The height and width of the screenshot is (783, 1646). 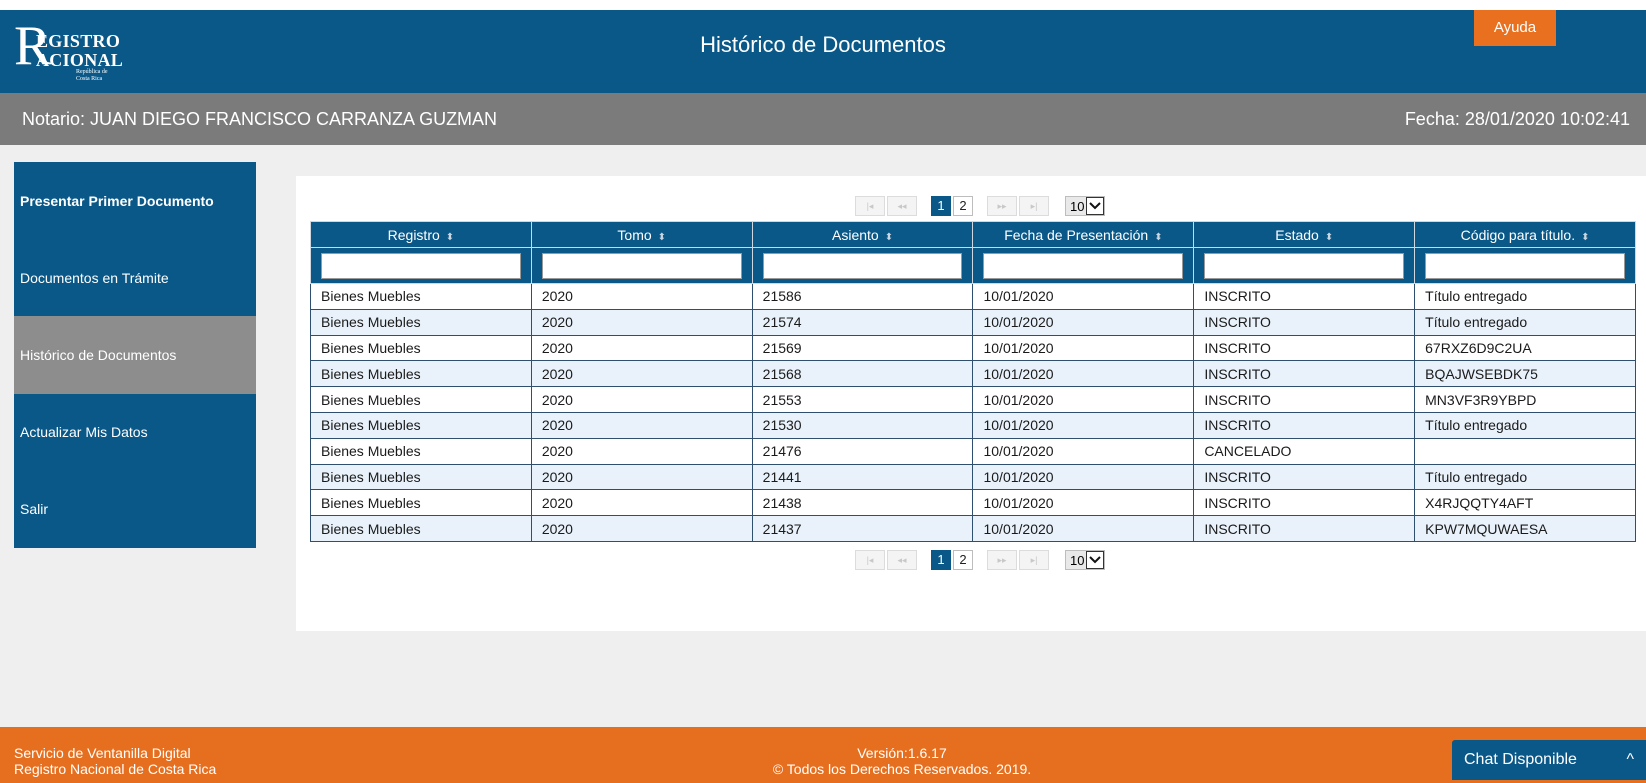 What do you see at coordinates (1095, 560) in the screenshot?
I see `chevron-down-icon` at bounding box center [1095, 560].